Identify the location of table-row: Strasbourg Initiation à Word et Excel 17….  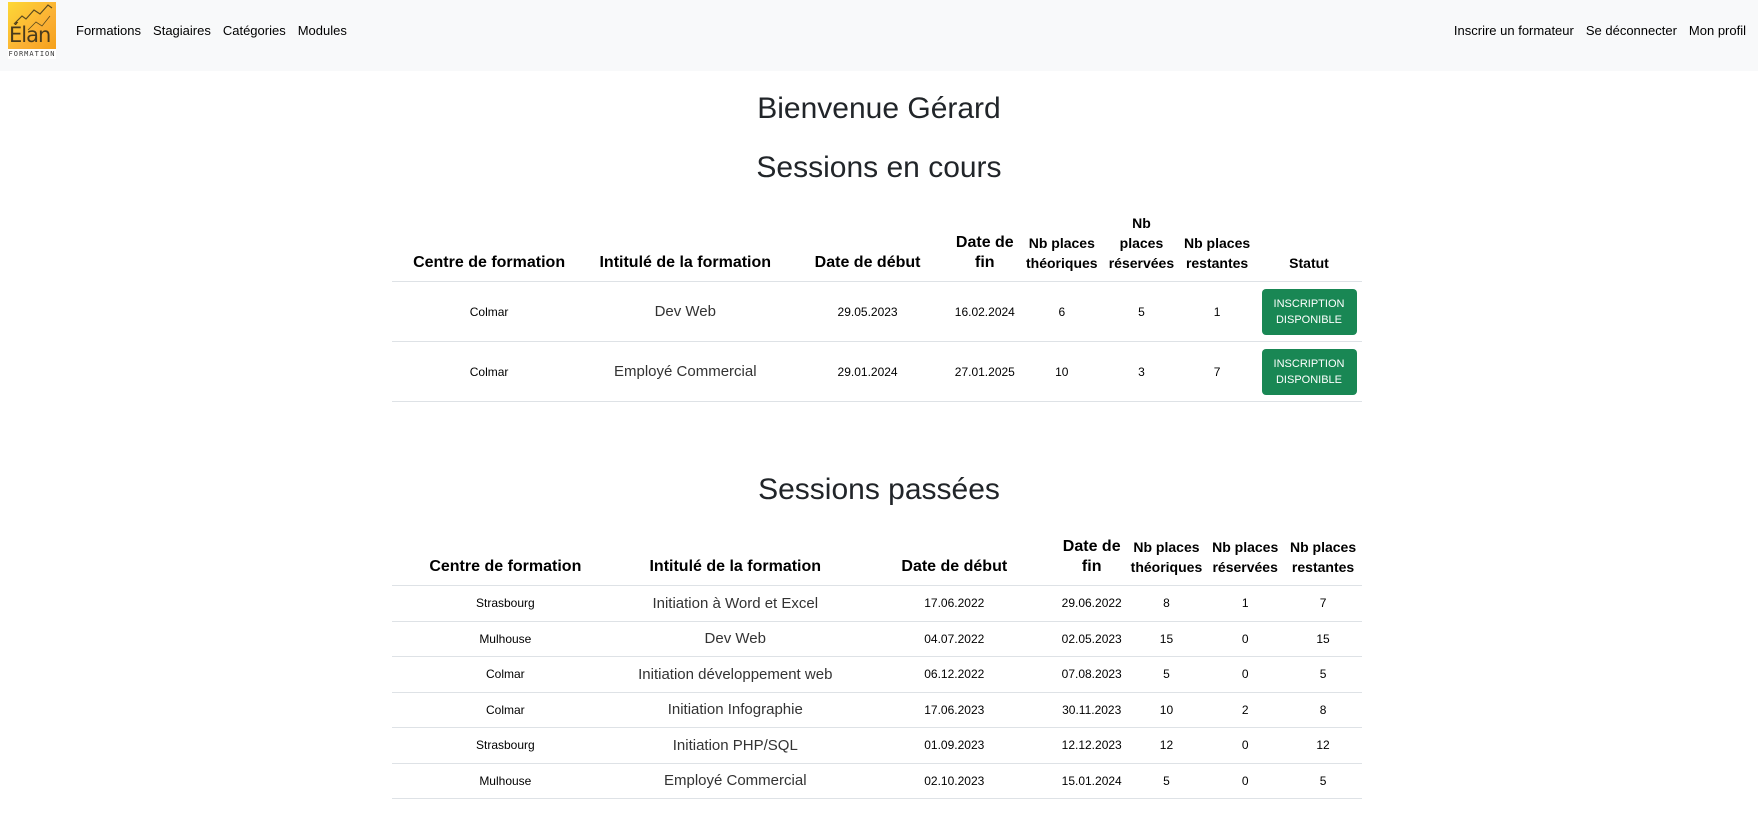
(877, 603).